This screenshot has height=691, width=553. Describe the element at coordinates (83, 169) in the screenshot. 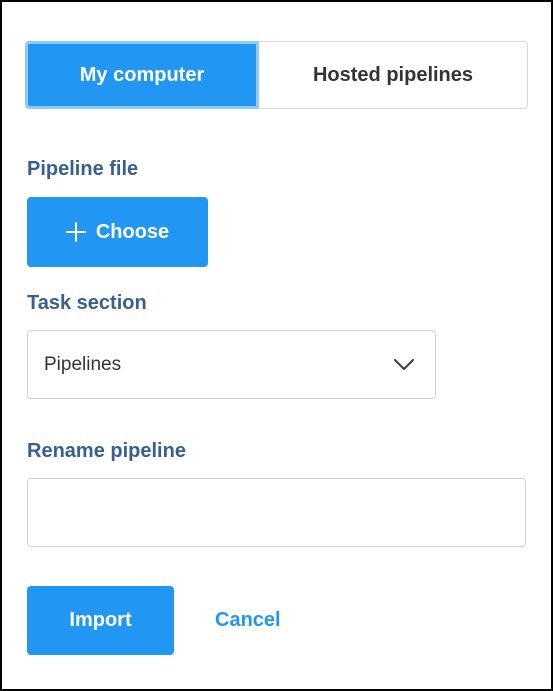

I see `pipeline-file-label: Pipeline file` at that location.